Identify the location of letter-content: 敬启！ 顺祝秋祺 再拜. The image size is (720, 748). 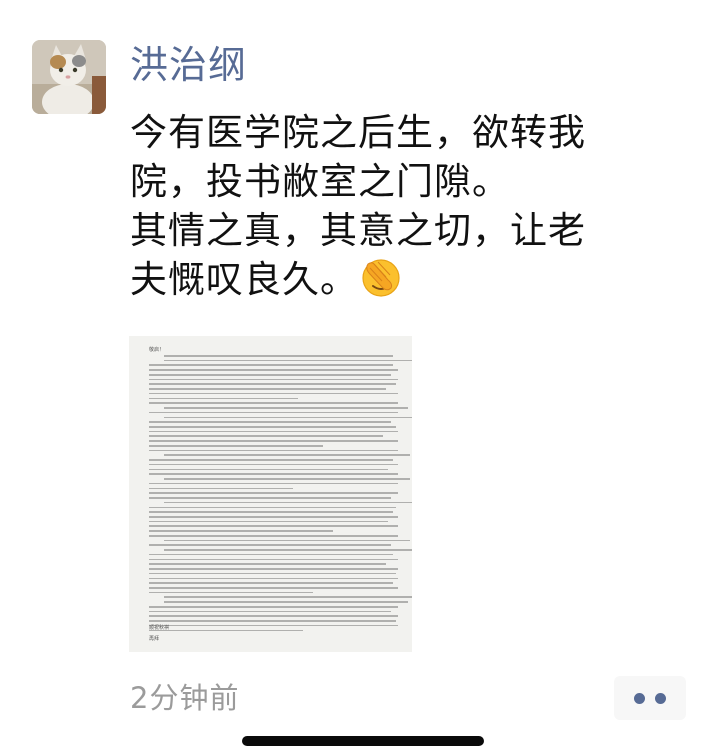
(280, 495).